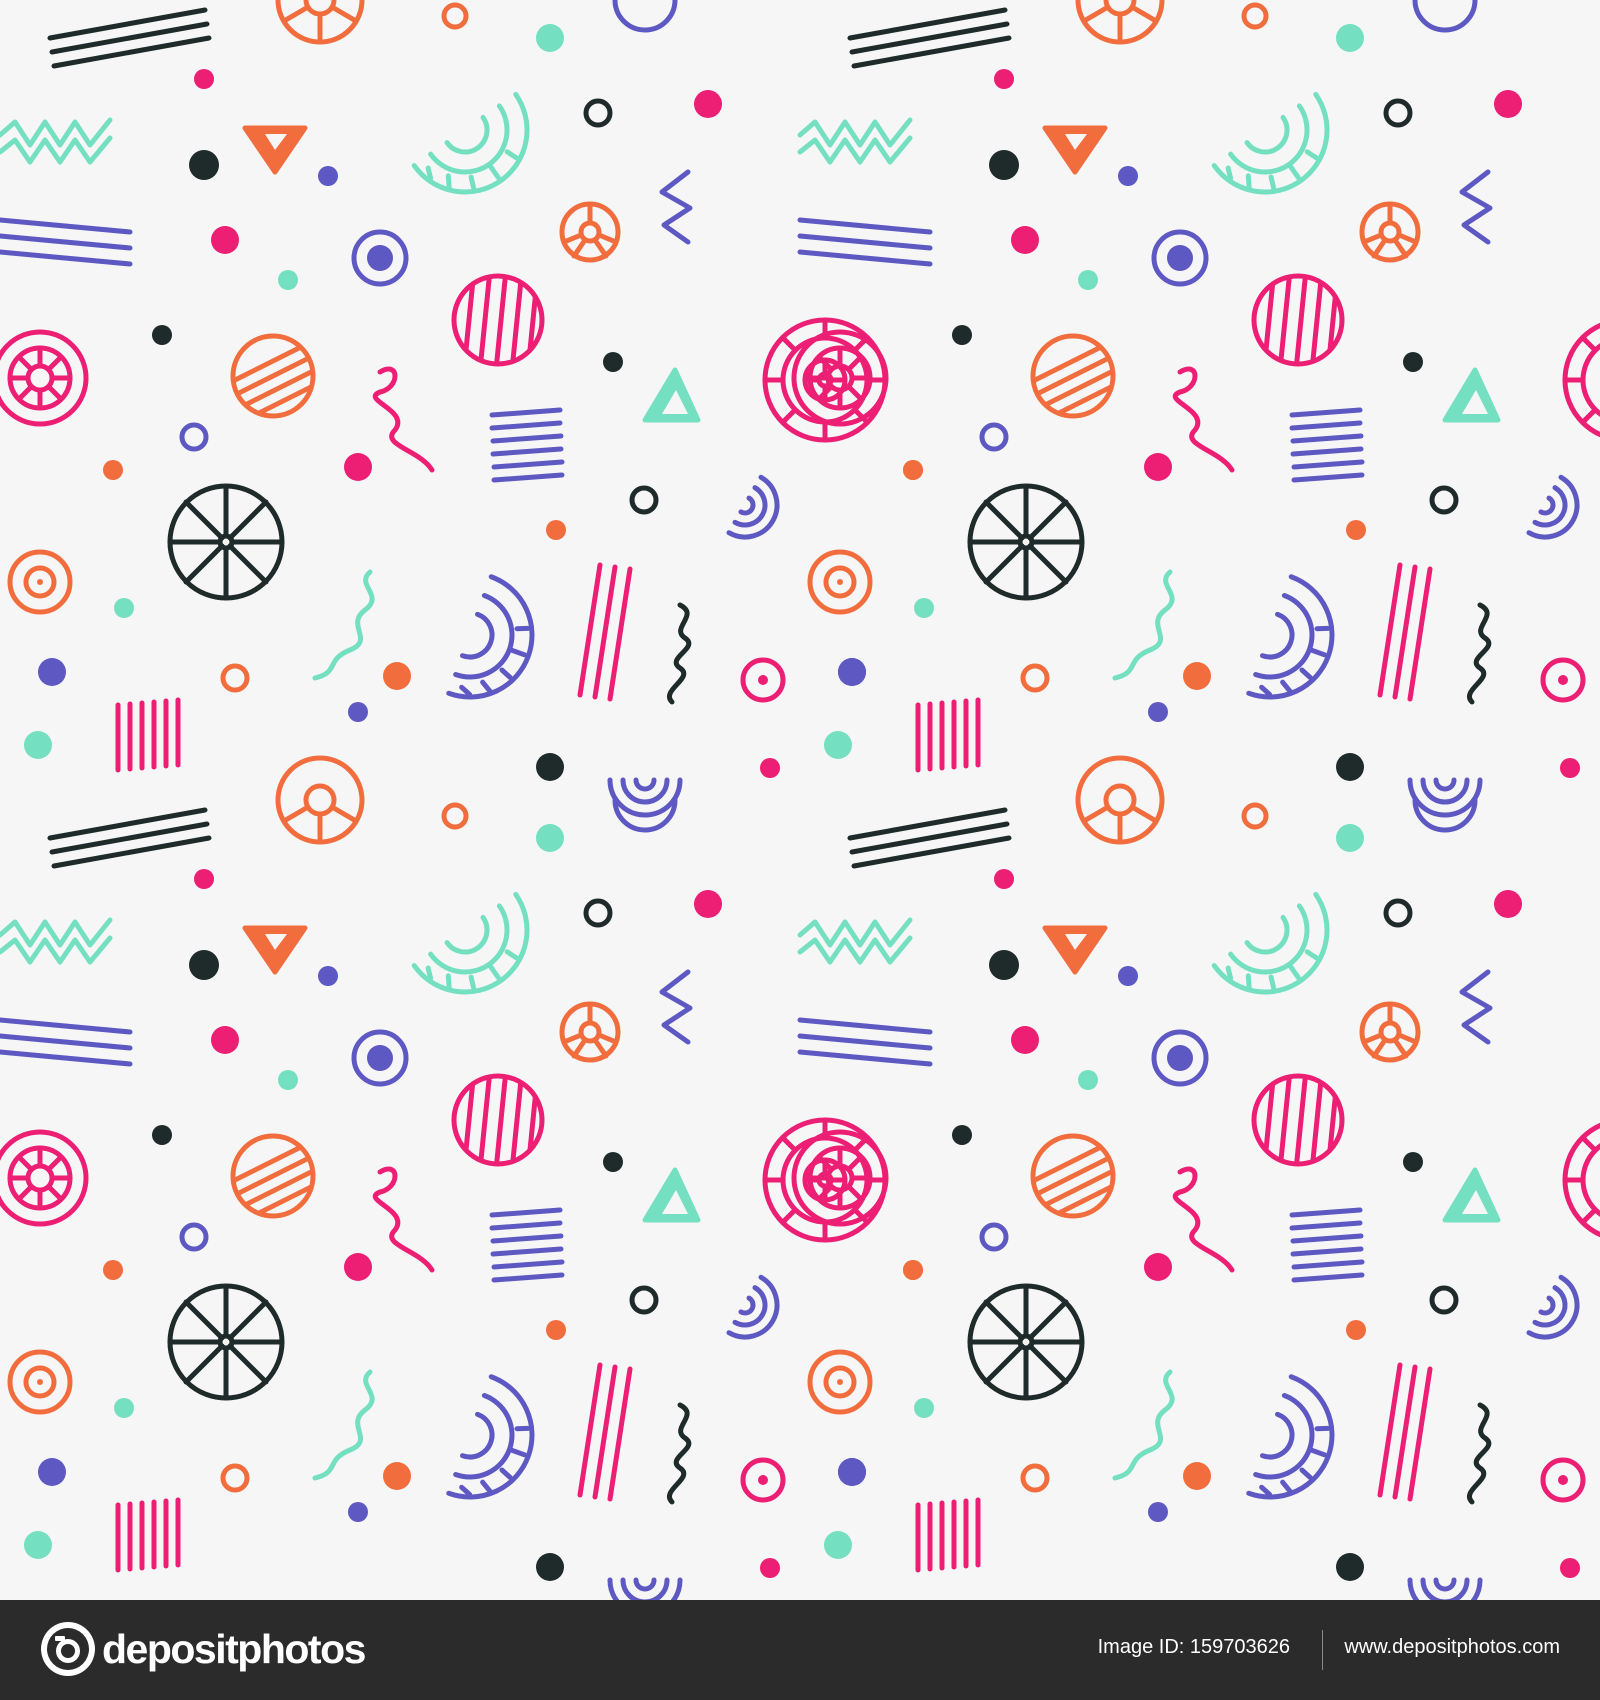  Describe the element at coordinates (68, 1649) in the screenshot. I see `camera-logo-icon` at that location.